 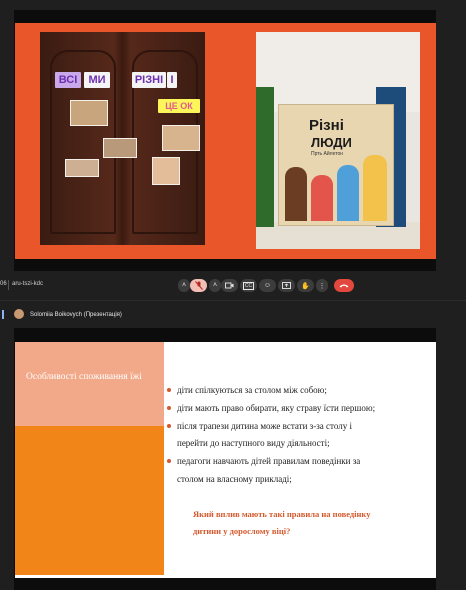 What do you see at coordinates (97, 80) in the screenshot?
I see `card-my: МИ` at bounding box center [97, 80].